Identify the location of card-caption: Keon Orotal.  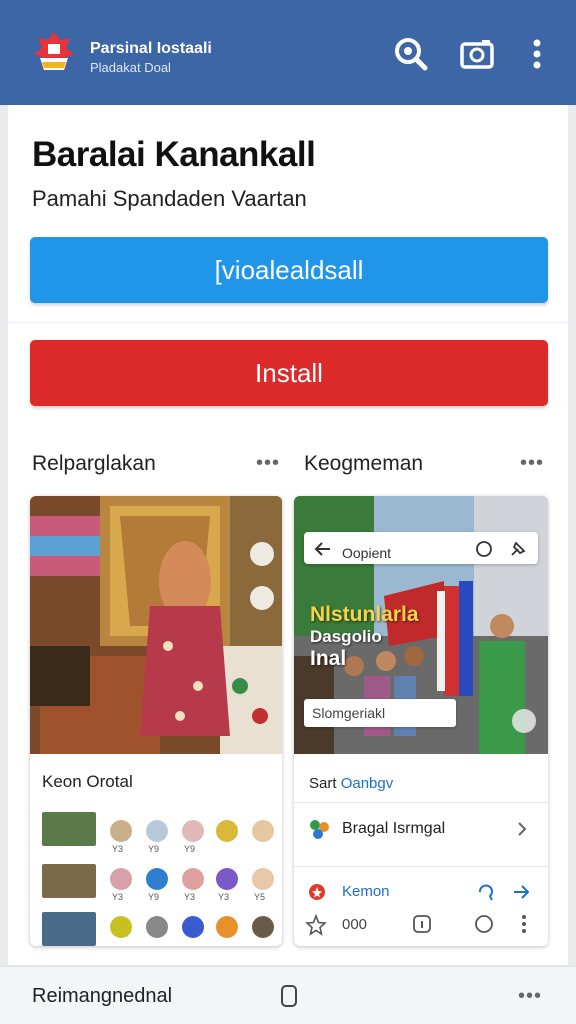
(87, 781).